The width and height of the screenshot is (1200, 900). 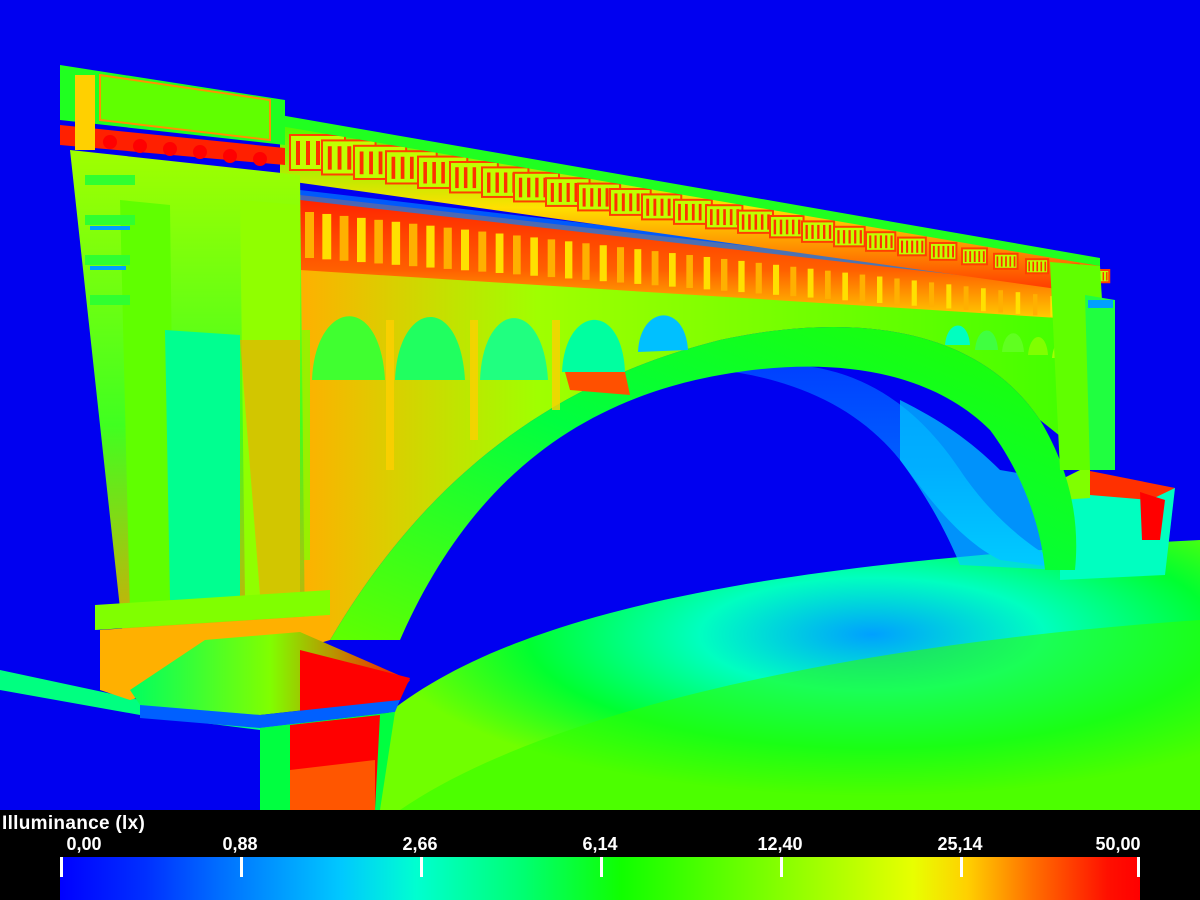 What do you see at coordinates (420, 844) in the screenshot?
I see `legend-tick-label: 2,66` at bounding box center [420, 844].